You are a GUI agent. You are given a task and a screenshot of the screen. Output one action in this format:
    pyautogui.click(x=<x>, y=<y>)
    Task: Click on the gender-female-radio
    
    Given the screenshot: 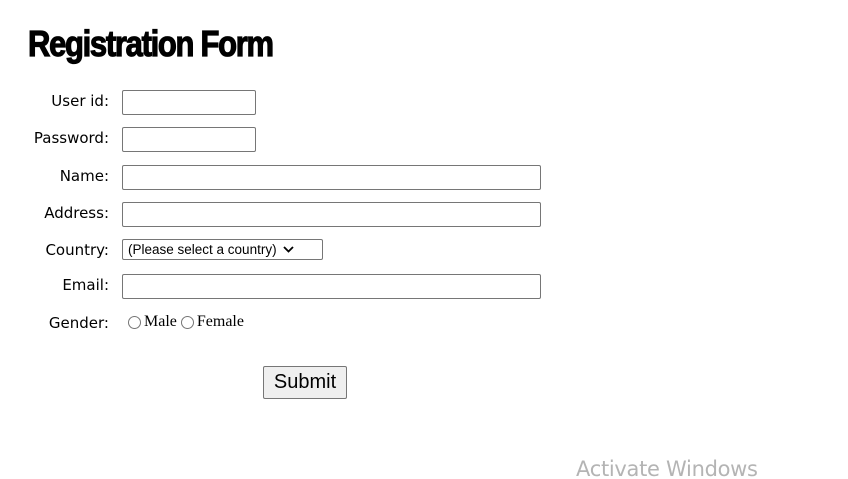 What is the action you would take?
    pyautogui.click(x=187, y=322)
    